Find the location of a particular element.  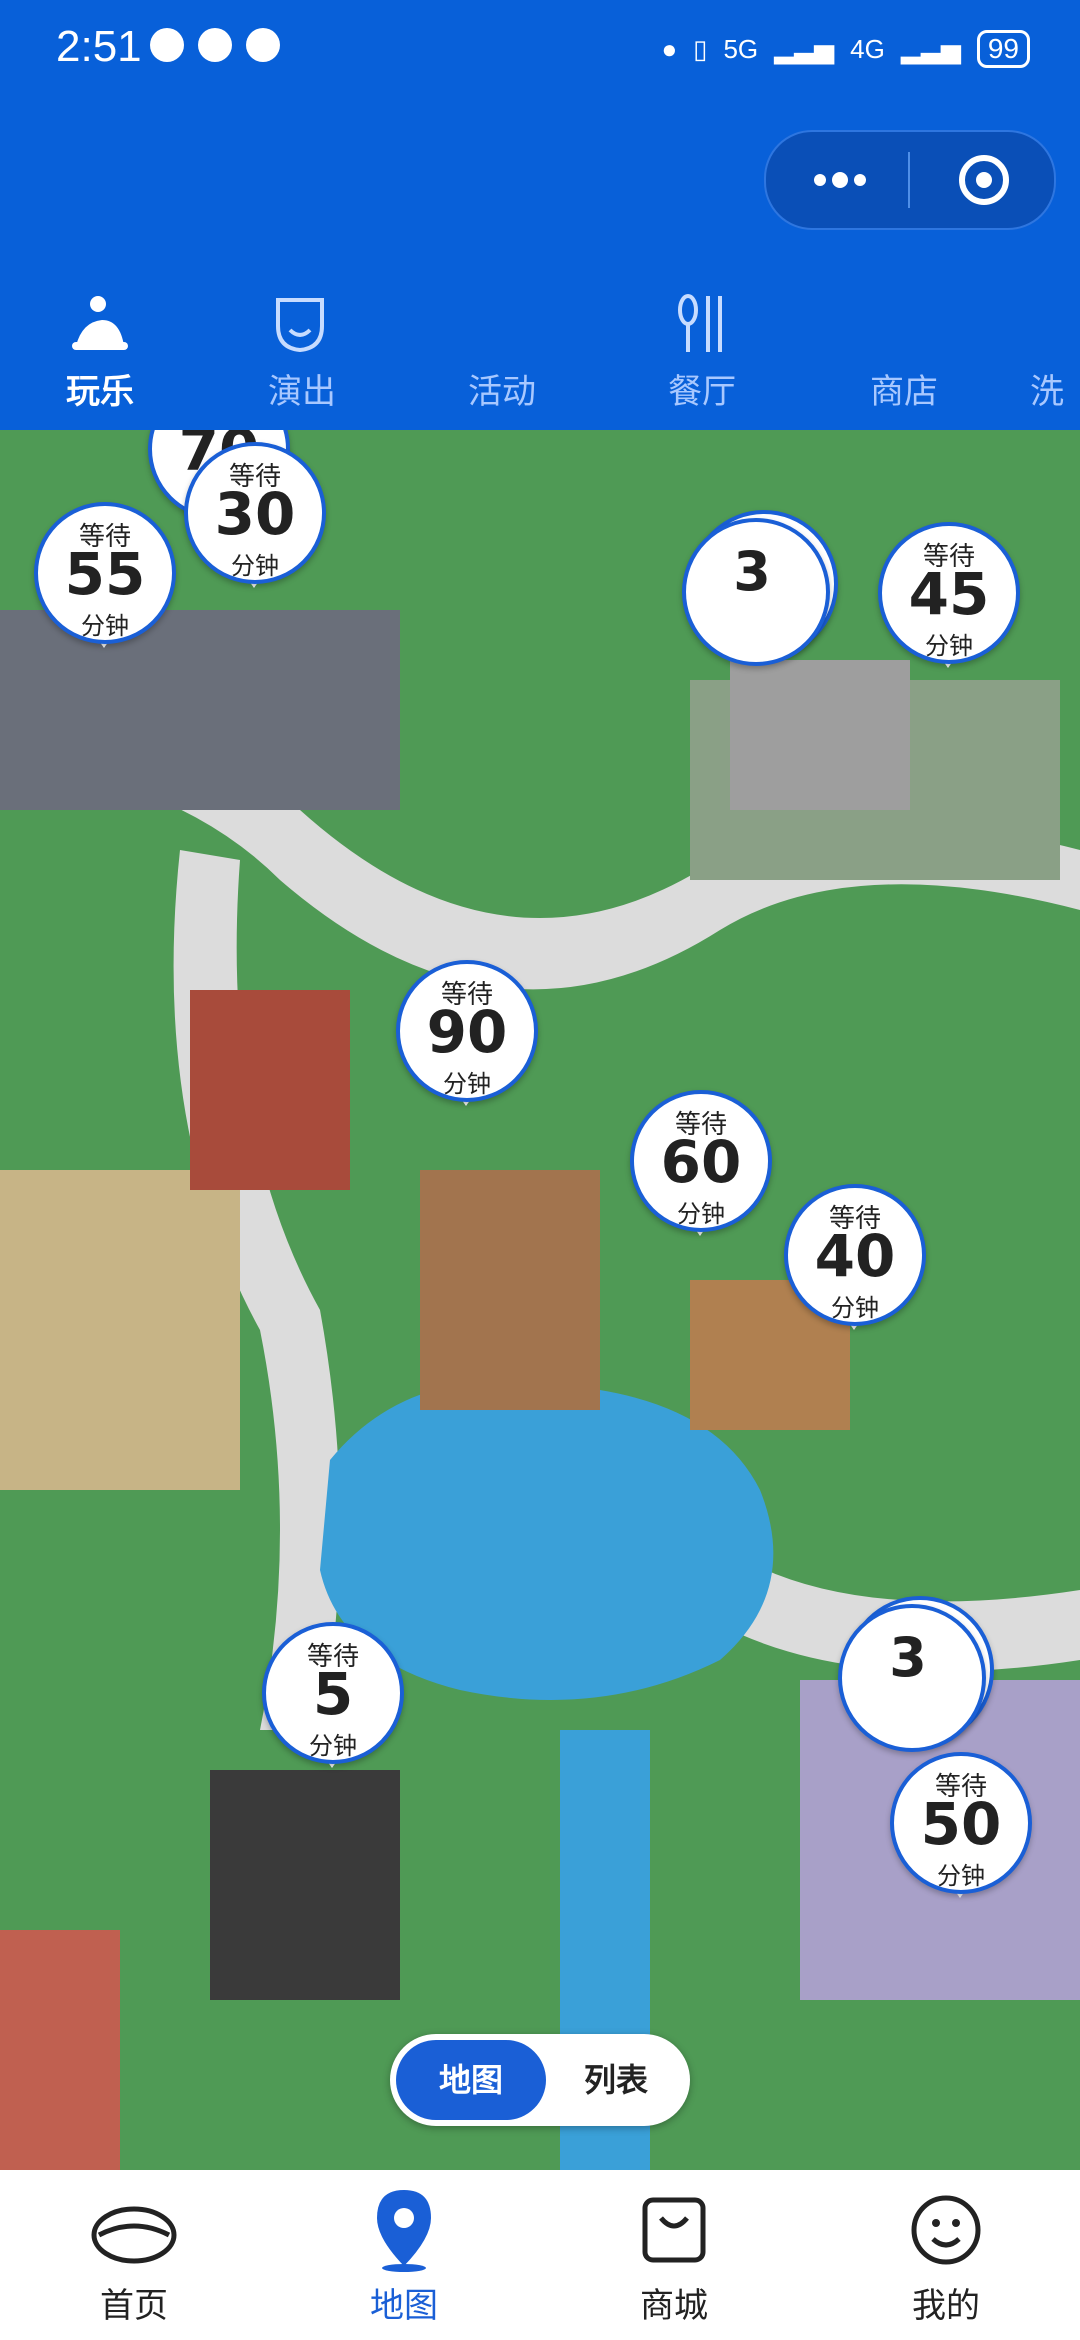

alarm-icon is located at coordinates (263, 45).